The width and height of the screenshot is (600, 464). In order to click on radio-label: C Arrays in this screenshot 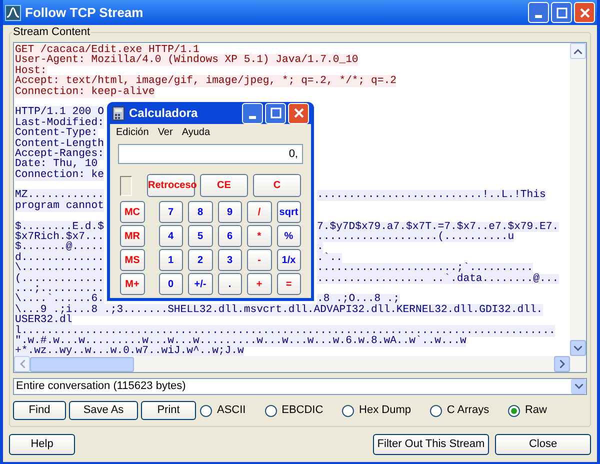, I will do `click(468, 410)`.